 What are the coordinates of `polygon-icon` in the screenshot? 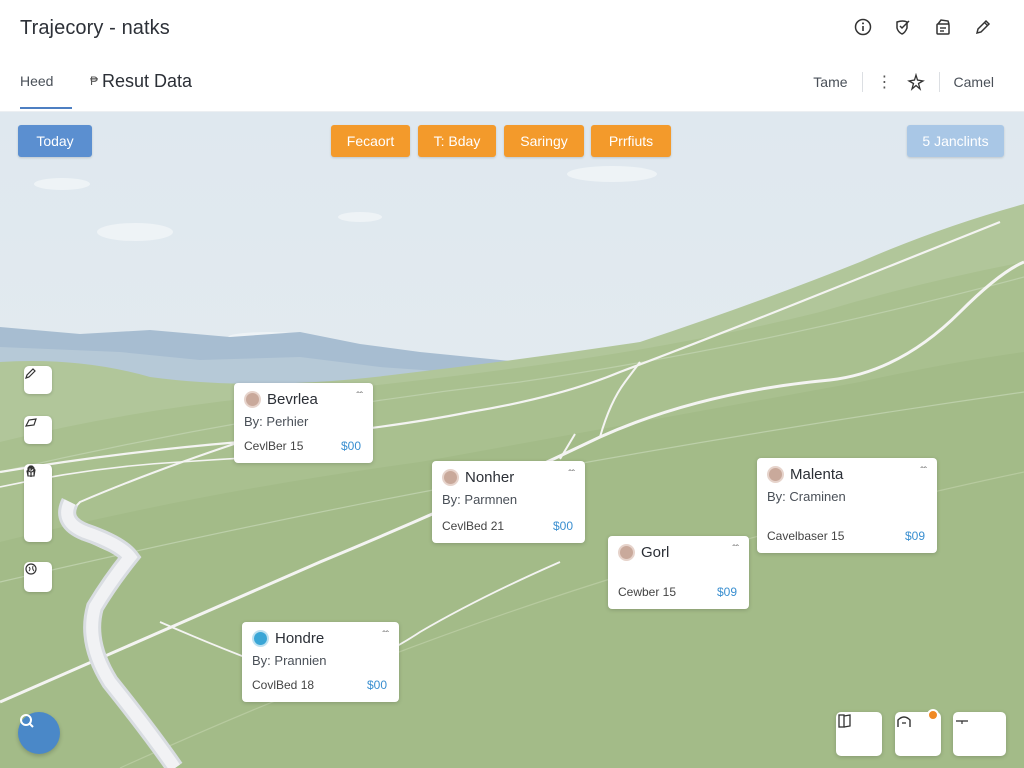 It's located at (30, 422).